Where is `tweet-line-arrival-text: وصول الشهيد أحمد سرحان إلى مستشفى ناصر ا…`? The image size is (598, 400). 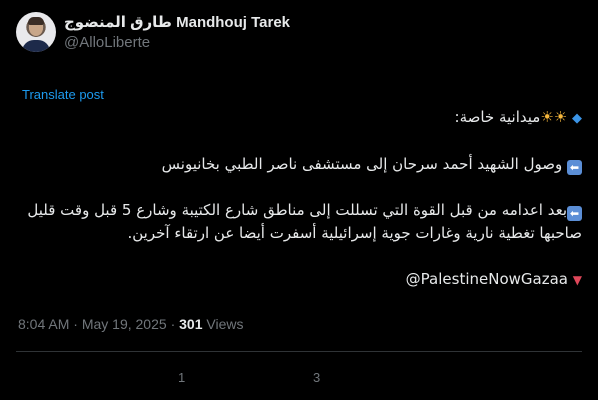 tweet-line-arrival-text: وصول الشهيد أحمد سرحان إلى مستشفى ناصر ا… is located at coordinates (362, 164).